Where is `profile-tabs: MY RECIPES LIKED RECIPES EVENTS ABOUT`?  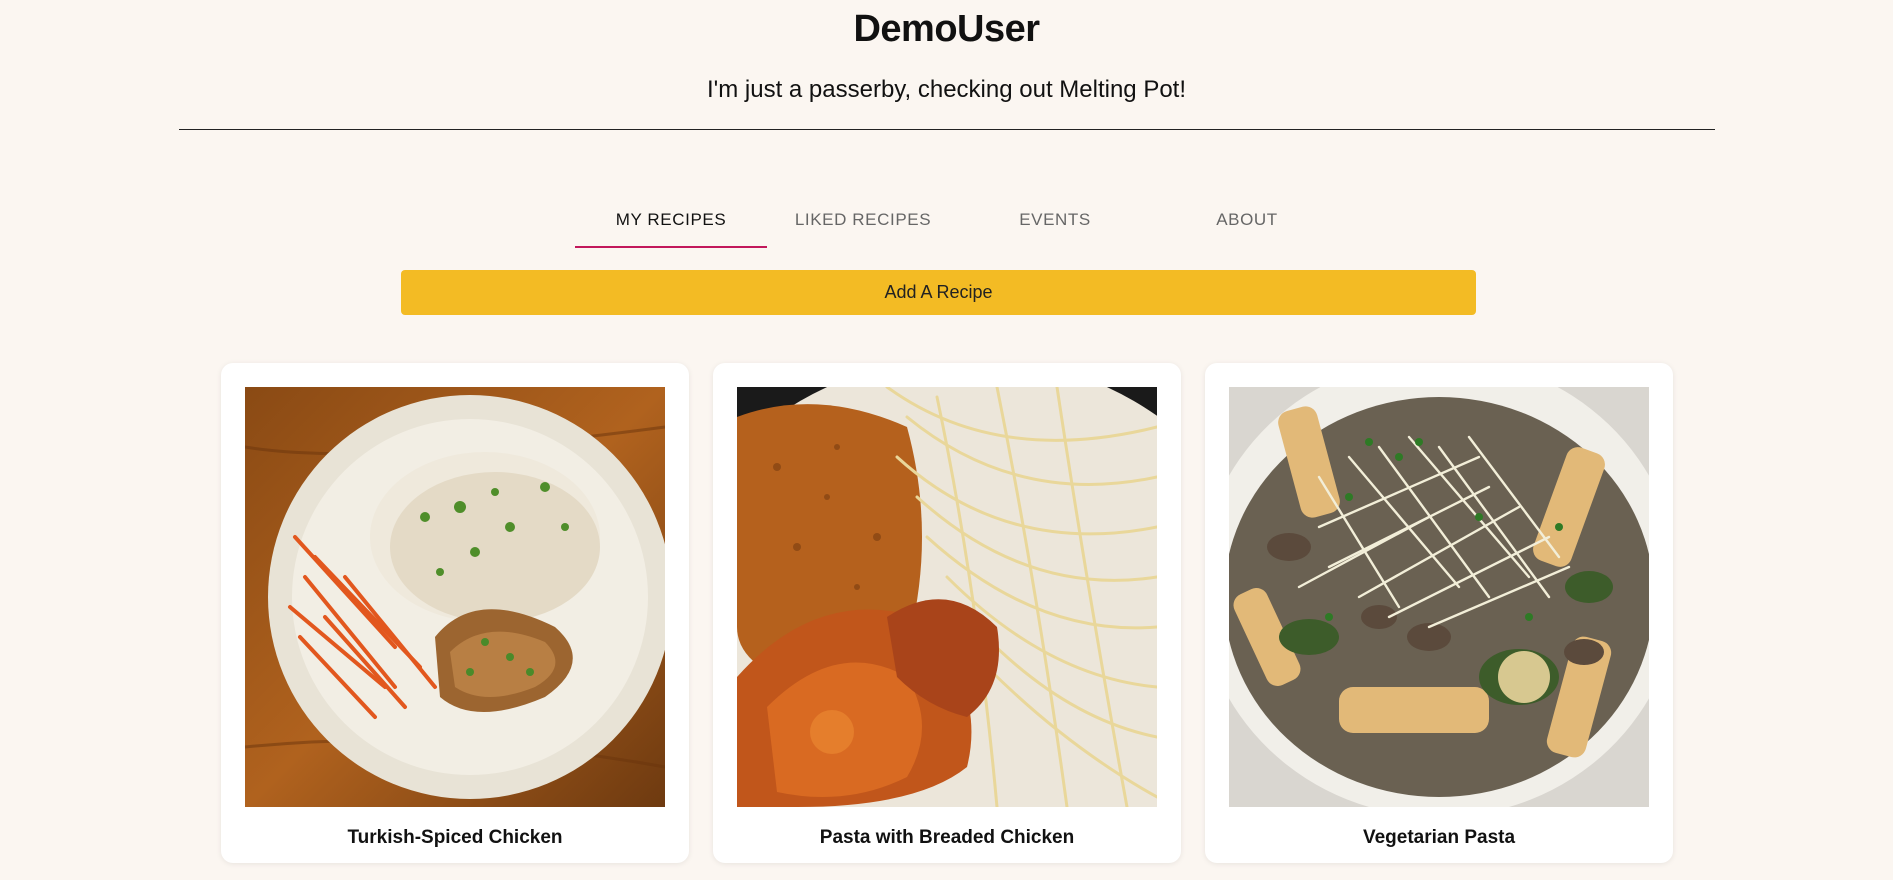
profile-tabs: MY RECIPES LIKED RECIPES EVENTS ABOUT is located at coordinates (959, 225).